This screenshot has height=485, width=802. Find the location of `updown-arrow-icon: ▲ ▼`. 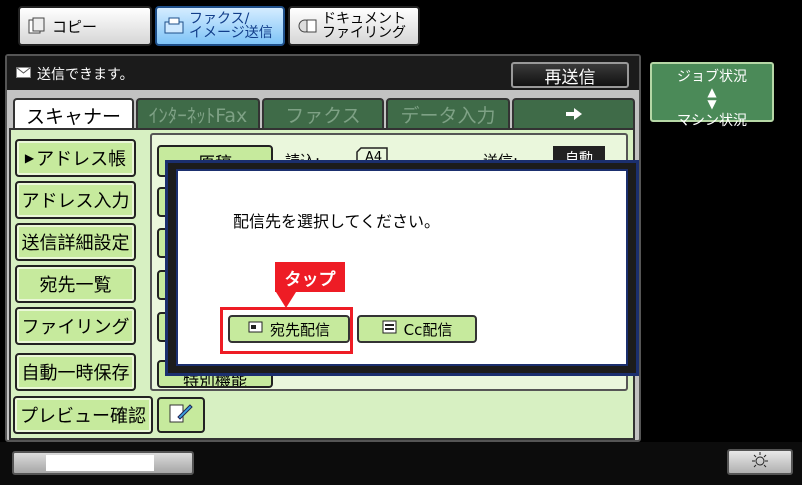

updown-arrow-icon: ▲ ▼ is located at coordinates (712, 98).